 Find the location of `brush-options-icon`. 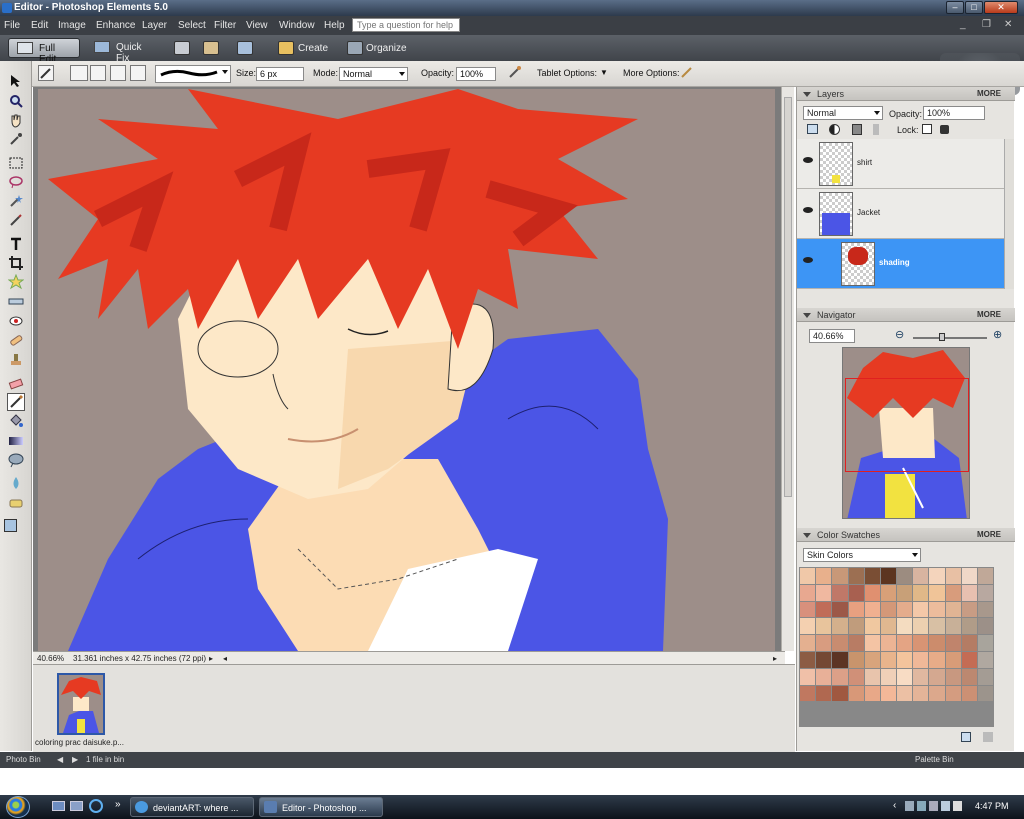

brush-options-icon is located at coordinates (688, 73).